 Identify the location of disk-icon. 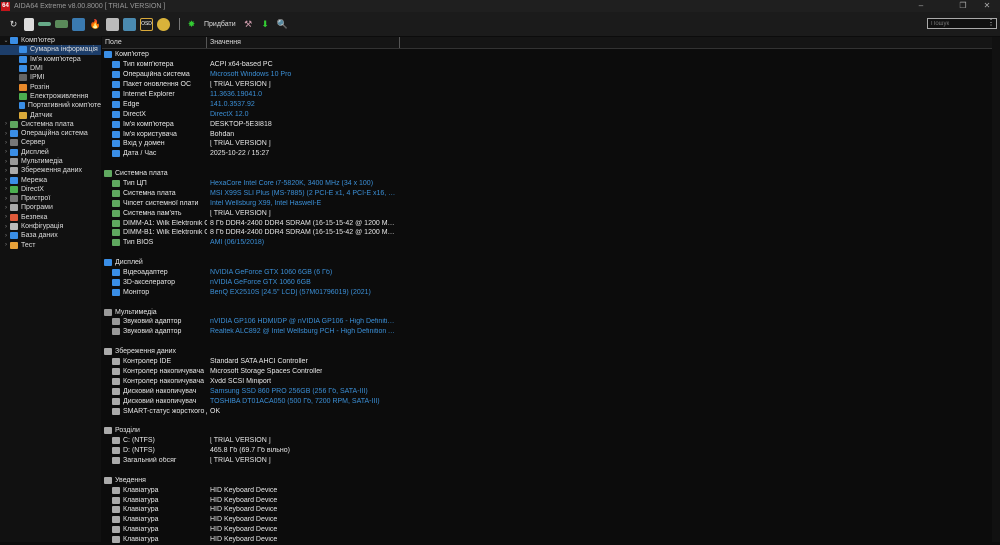
(44, 24).